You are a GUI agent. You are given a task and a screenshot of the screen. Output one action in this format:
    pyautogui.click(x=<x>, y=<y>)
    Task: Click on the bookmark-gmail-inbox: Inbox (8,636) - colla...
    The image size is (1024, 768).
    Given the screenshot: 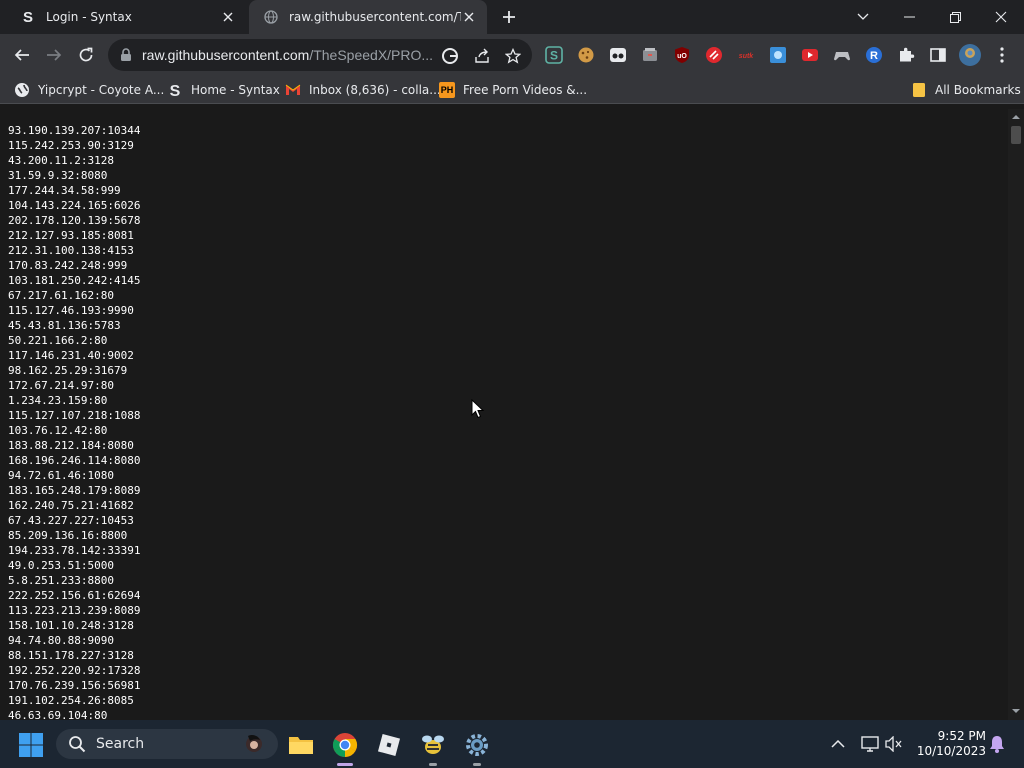 What is the action you would take?
    pyautogui.click(x=363, y=90)
    